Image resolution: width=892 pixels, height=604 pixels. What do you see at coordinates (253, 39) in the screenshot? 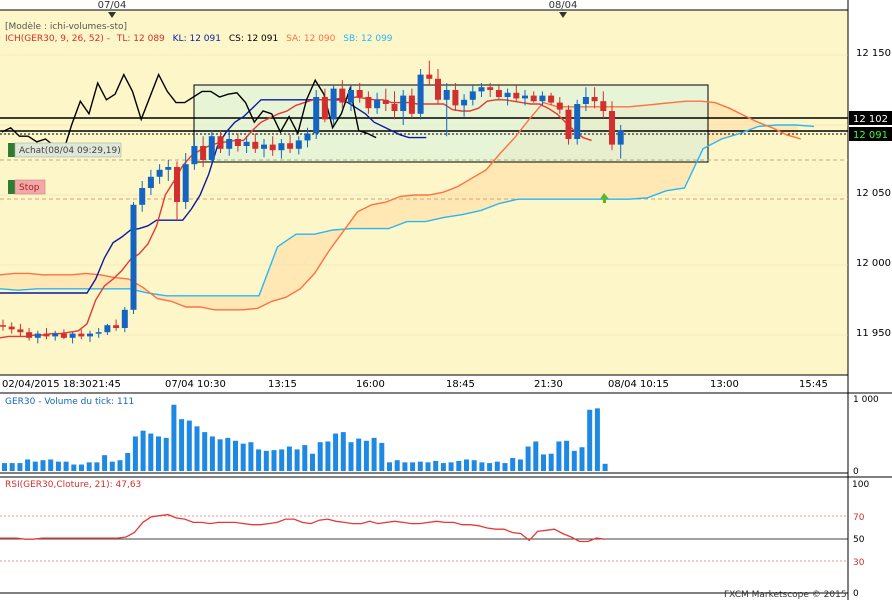
I see `chikou-value: CS: 12 091` at bounding box center [253, 39].